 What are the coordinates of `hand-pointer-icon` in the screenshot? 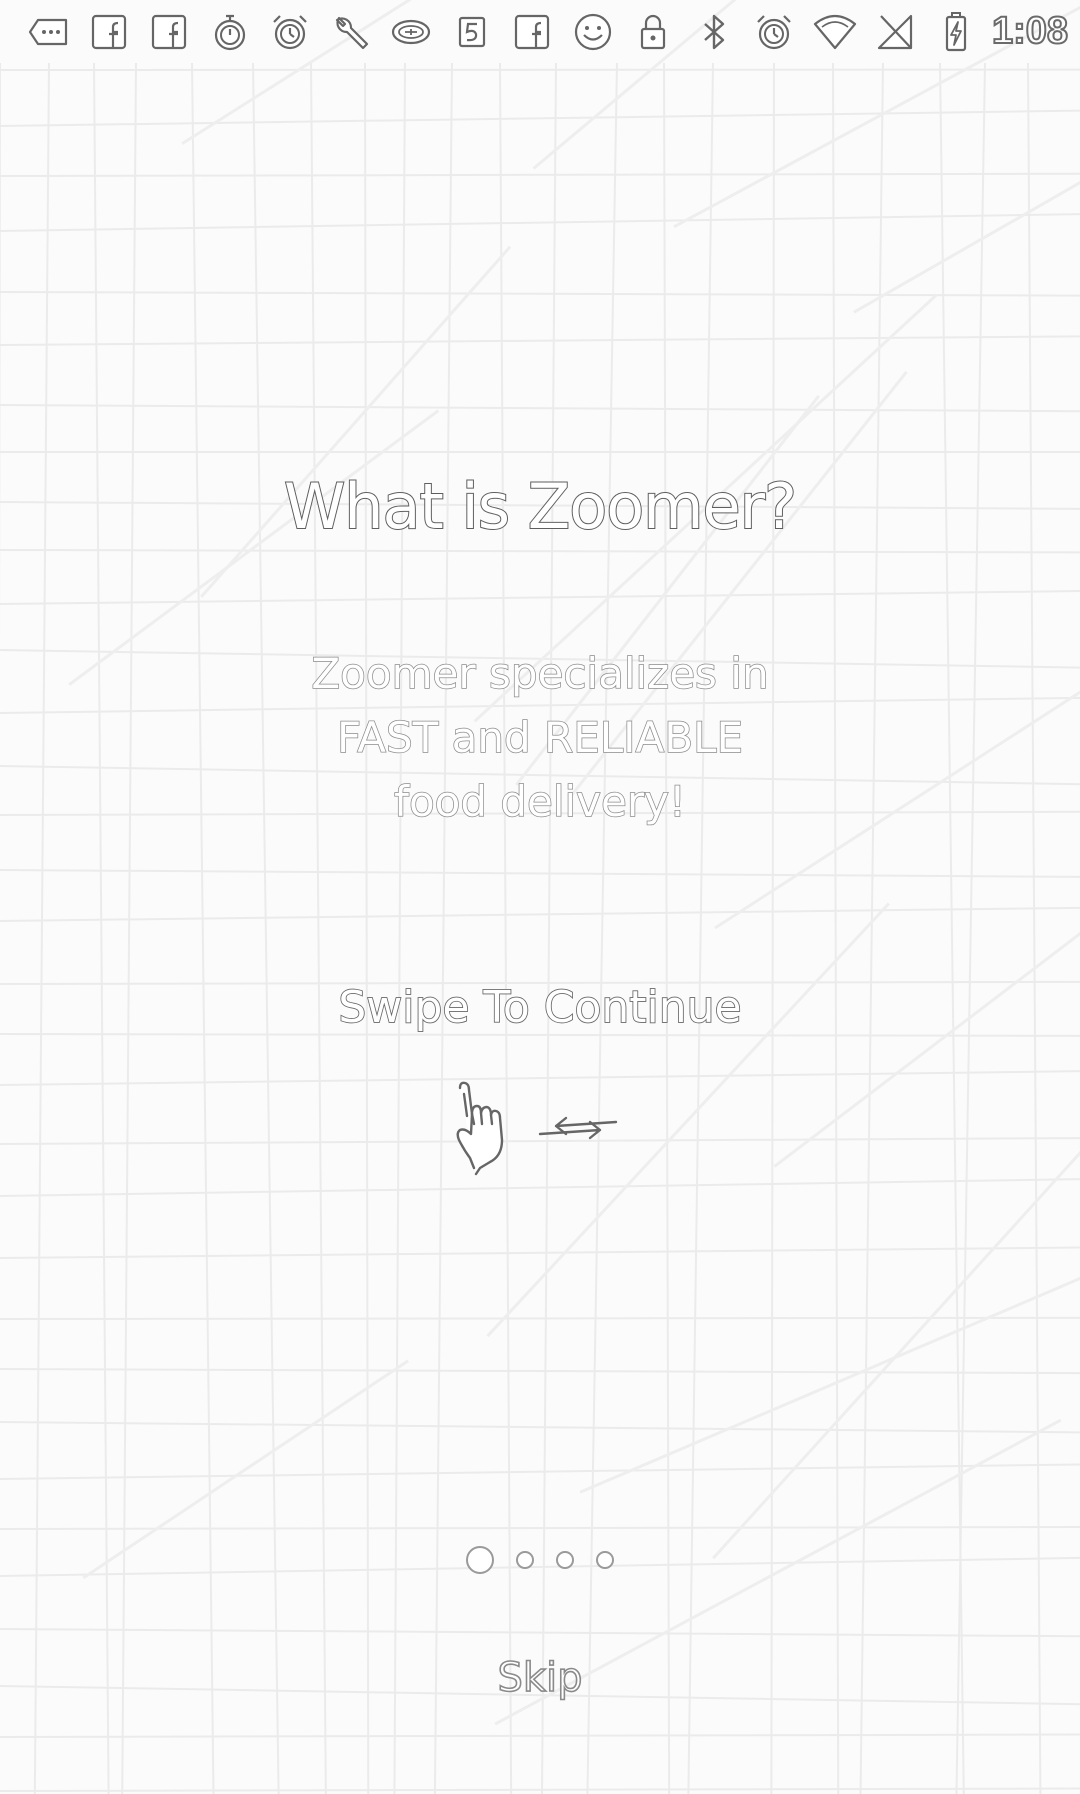 It's located at (480, 1128).